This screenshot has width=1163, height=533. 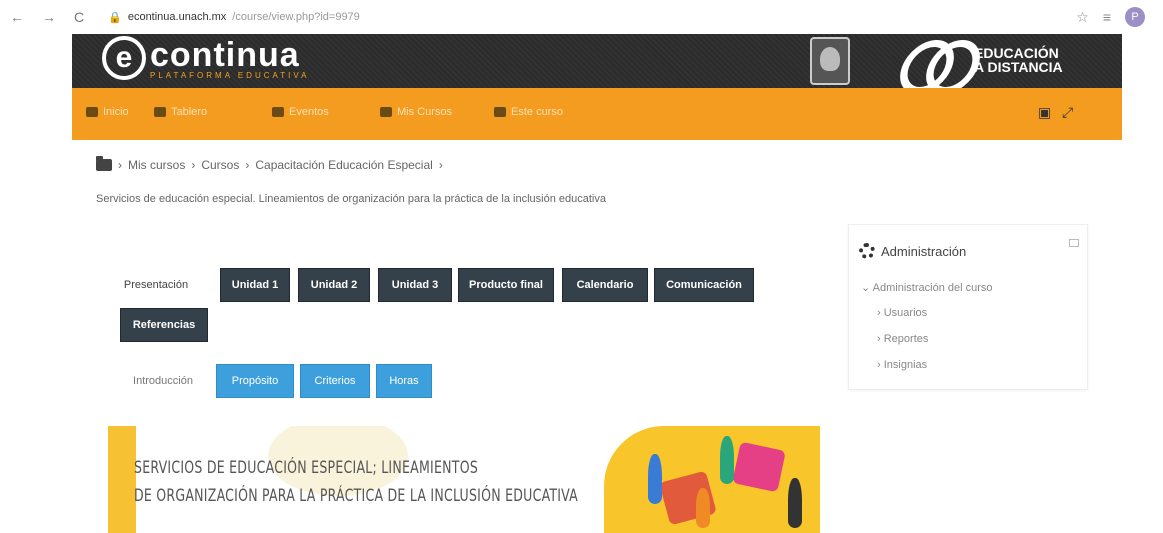 I want to click on nav-item-este-curso: Este curso, so click(x=528, y=112).